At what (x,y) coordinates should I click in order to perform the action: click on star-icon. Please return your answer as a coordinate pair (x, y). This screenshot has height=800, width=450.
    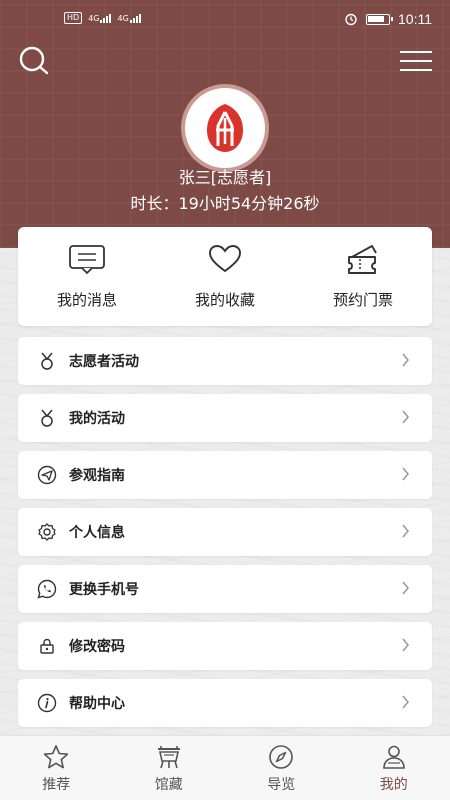
    Looking at the image, I should click on (56, 757).